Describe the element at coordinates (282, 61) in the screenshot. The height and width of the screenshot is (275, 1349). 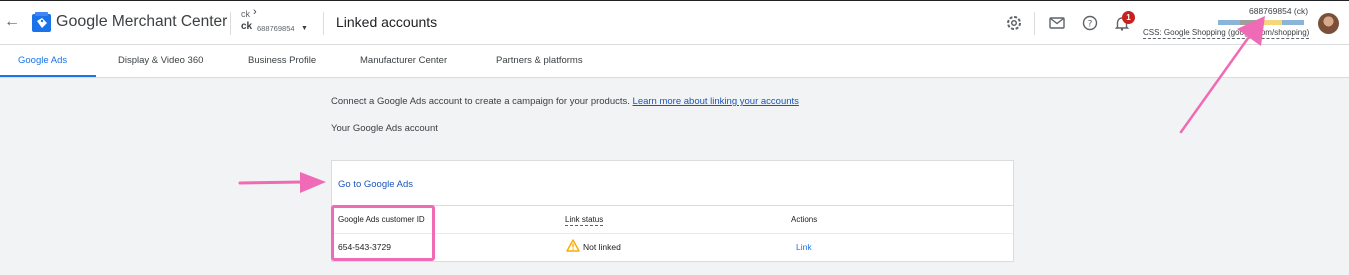
I see `tab-business-profile: Business Profile` at that location.